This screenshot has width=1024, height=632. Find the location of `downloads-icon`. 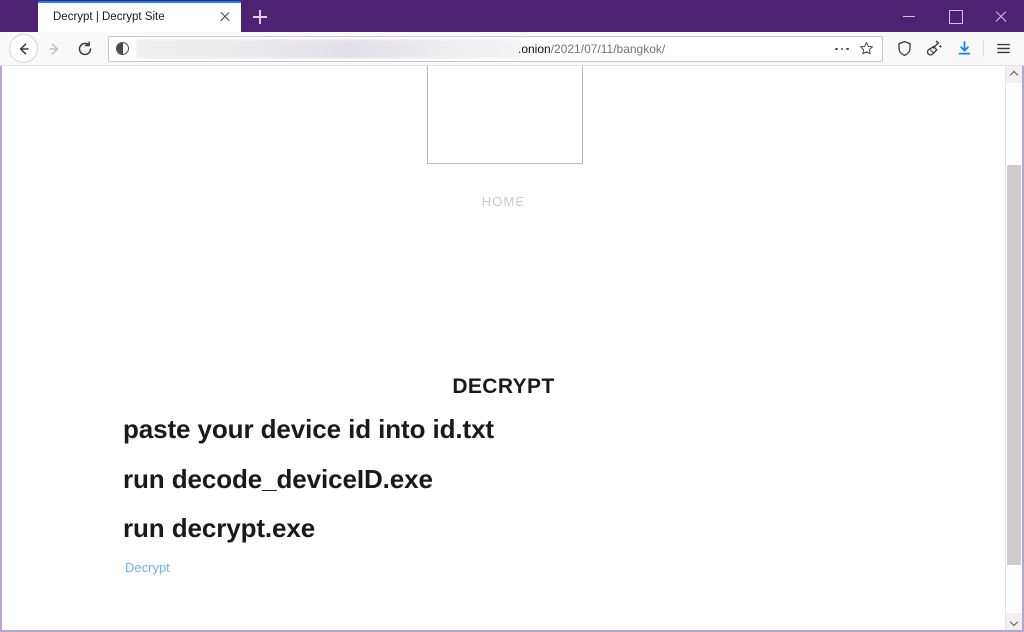

downloads-icon is located at coordinates (964, 49).